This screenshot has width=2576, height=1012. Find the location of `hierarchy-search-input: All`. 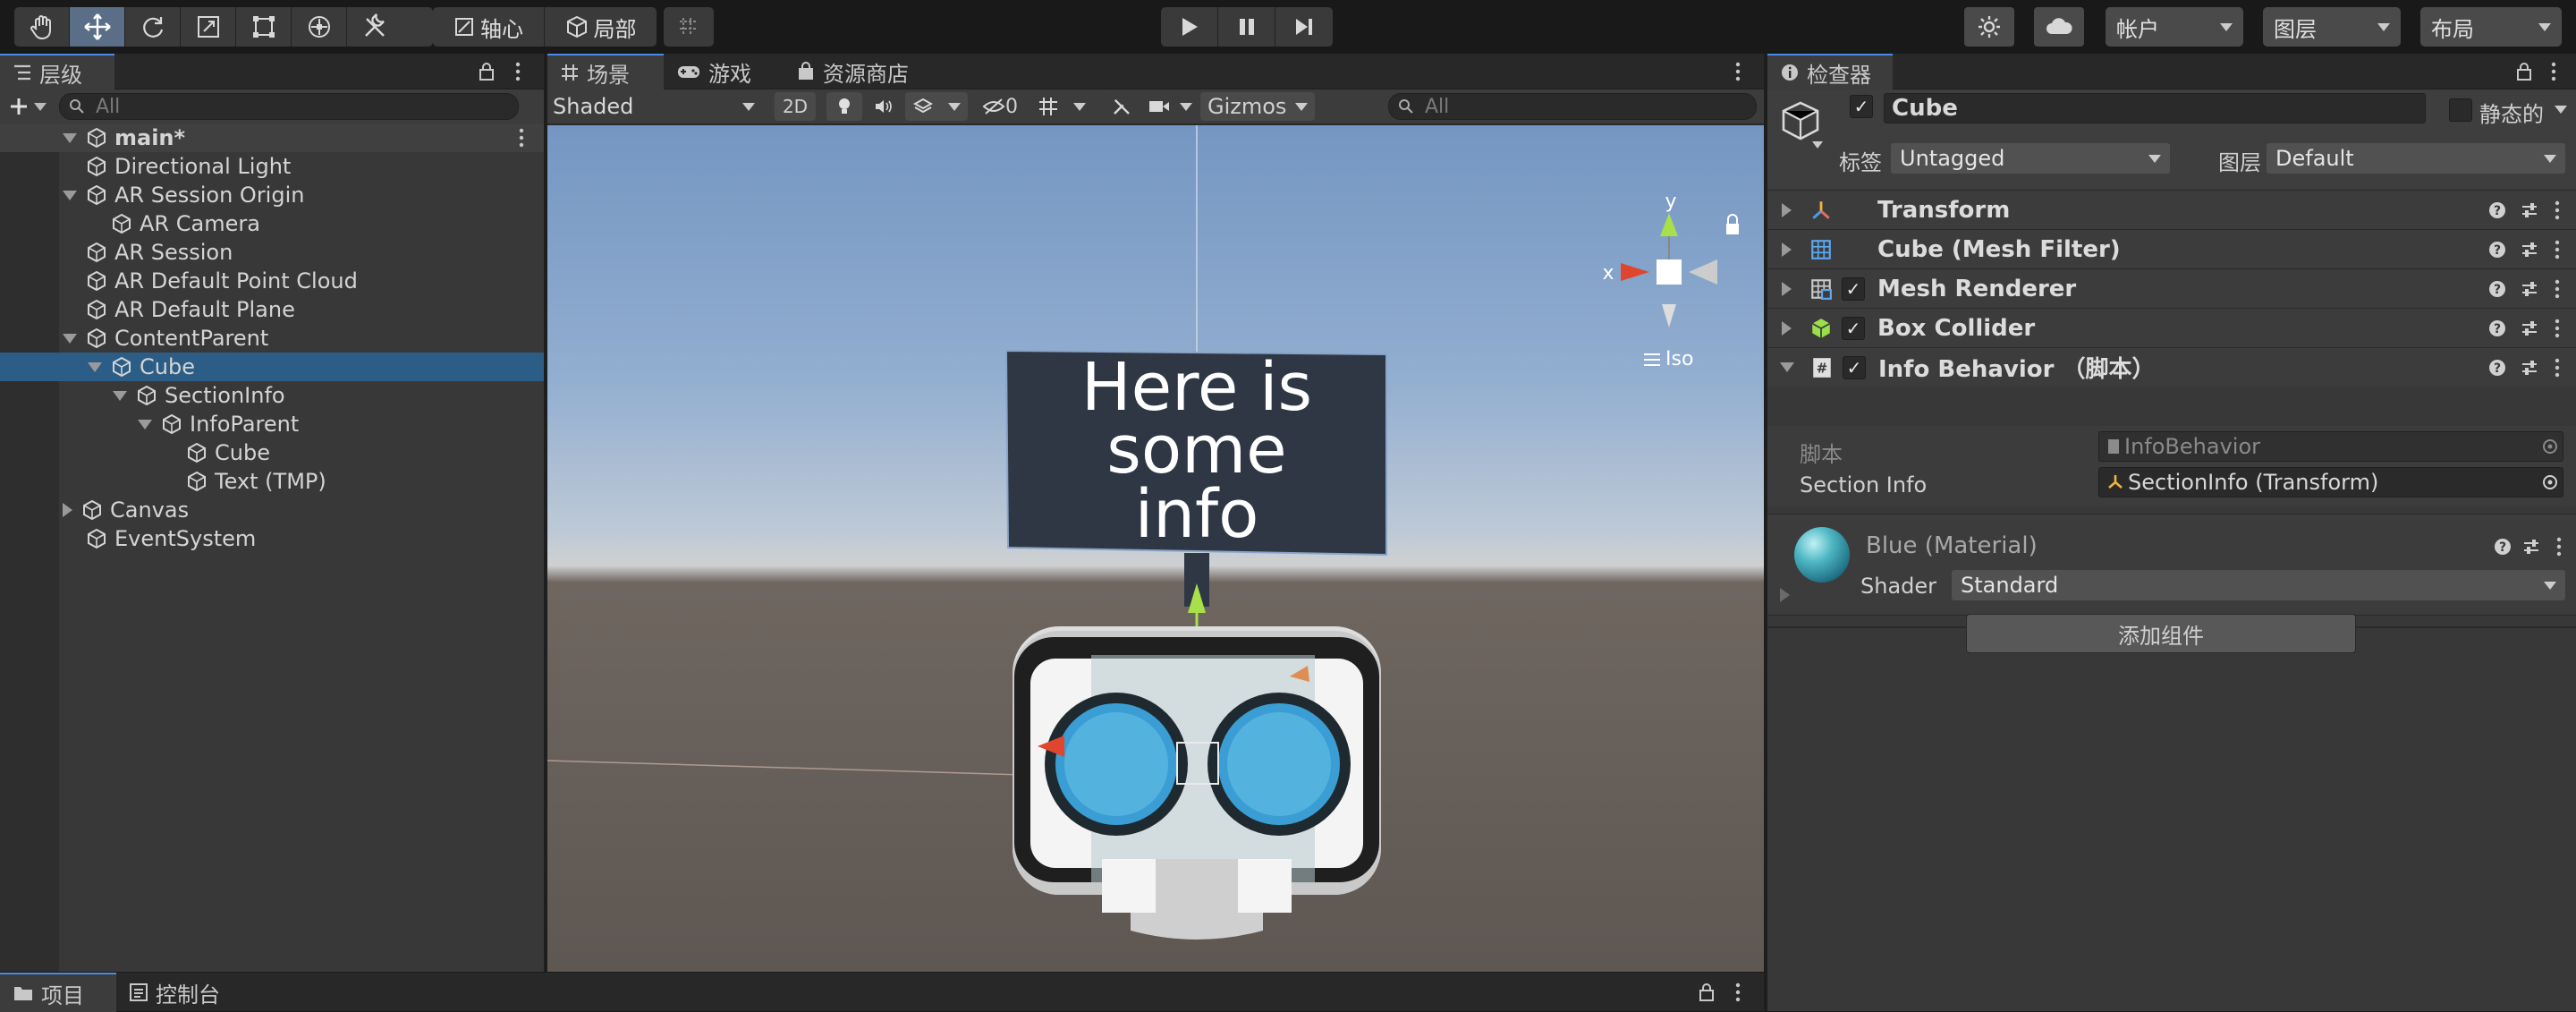

hierarchy-search-input: All is located at coordinates (289, 107).